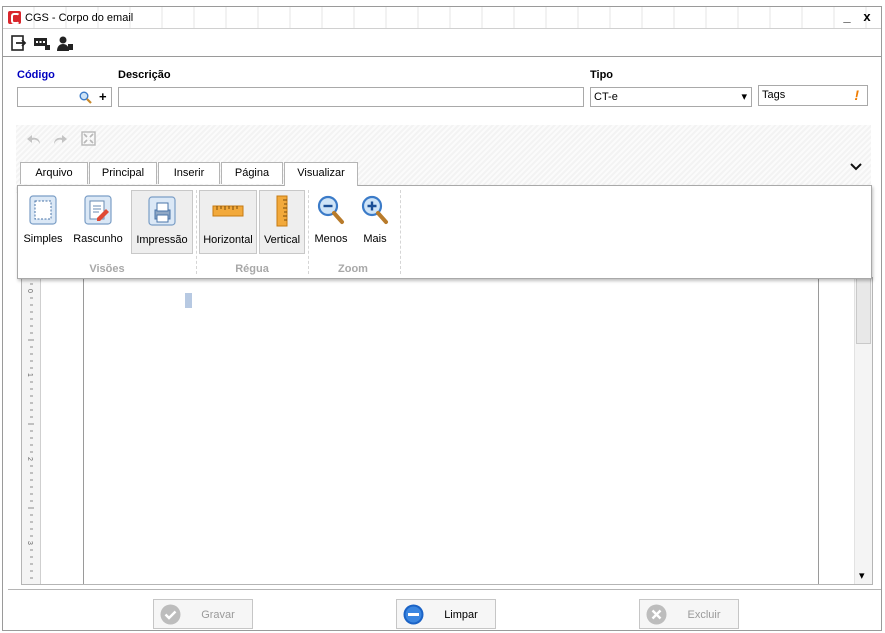  I want to click on tipo-label: Tipo, so click(602, 75).